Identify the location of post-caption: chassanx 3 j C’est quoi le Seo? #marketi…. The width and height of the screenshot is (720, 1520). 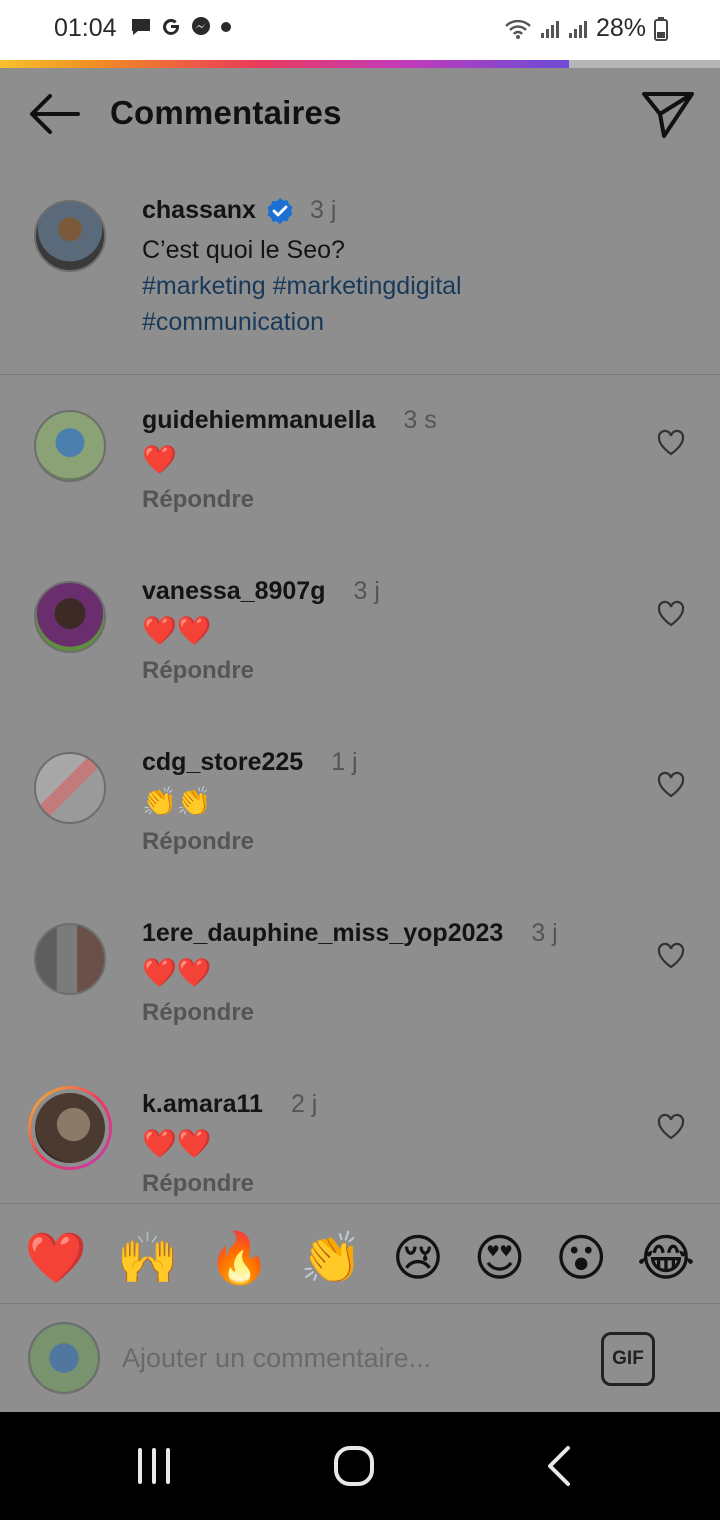
(360, 277).